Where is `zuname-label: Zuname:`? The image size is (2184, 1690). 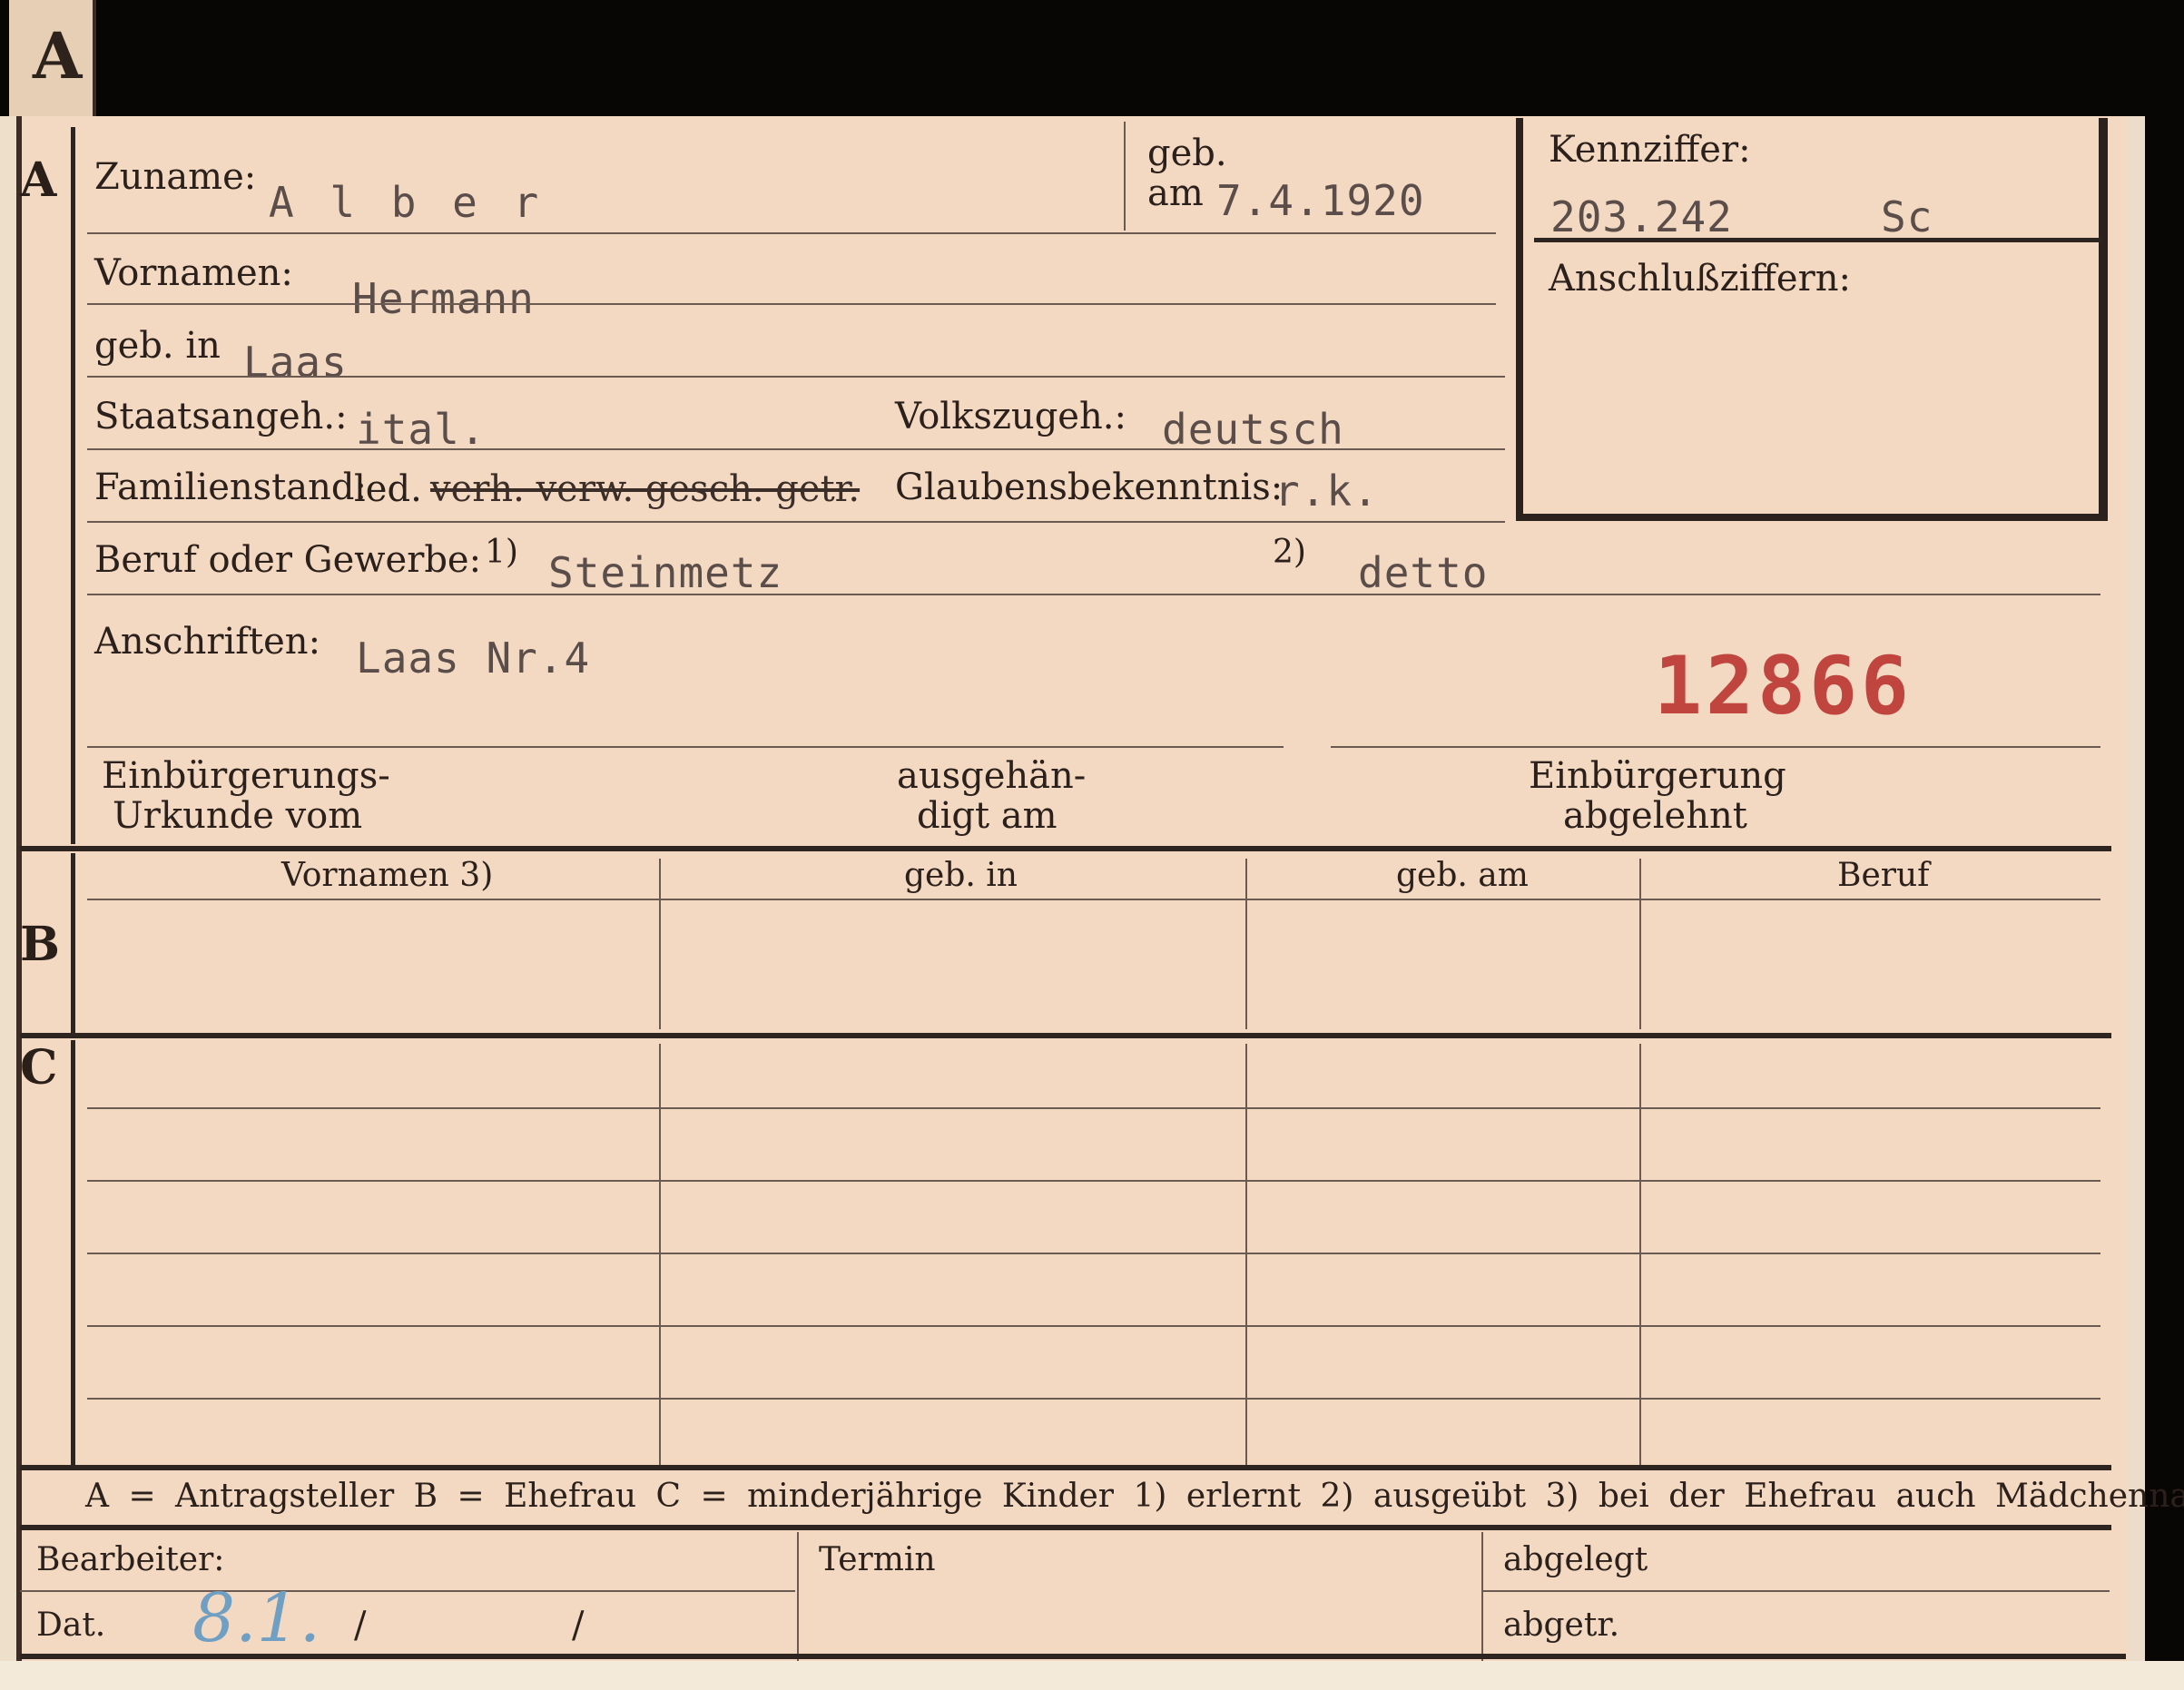
zuname-label: Zuname: is located at coordinates (175, 177).